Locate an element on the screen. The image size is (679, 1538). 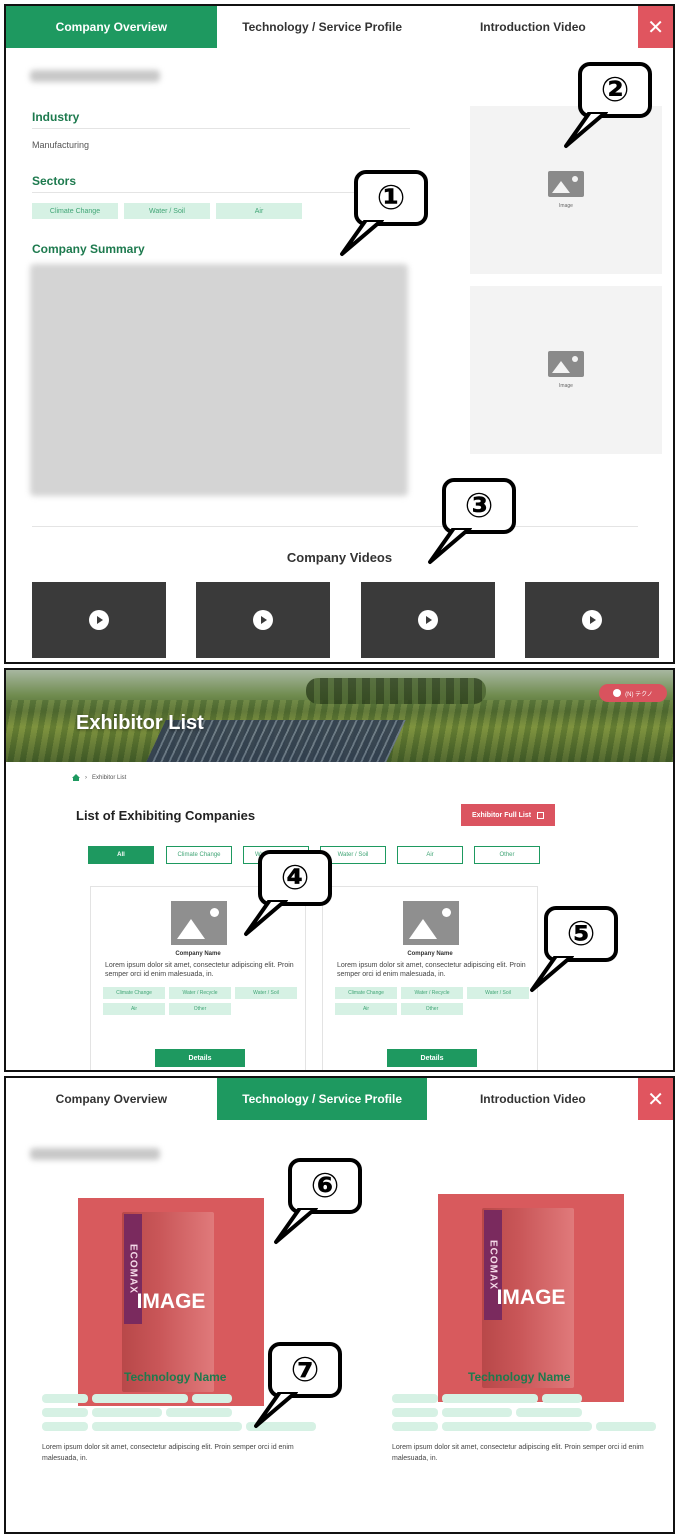
company-image-2: Image is located at coordinates (566, 370).